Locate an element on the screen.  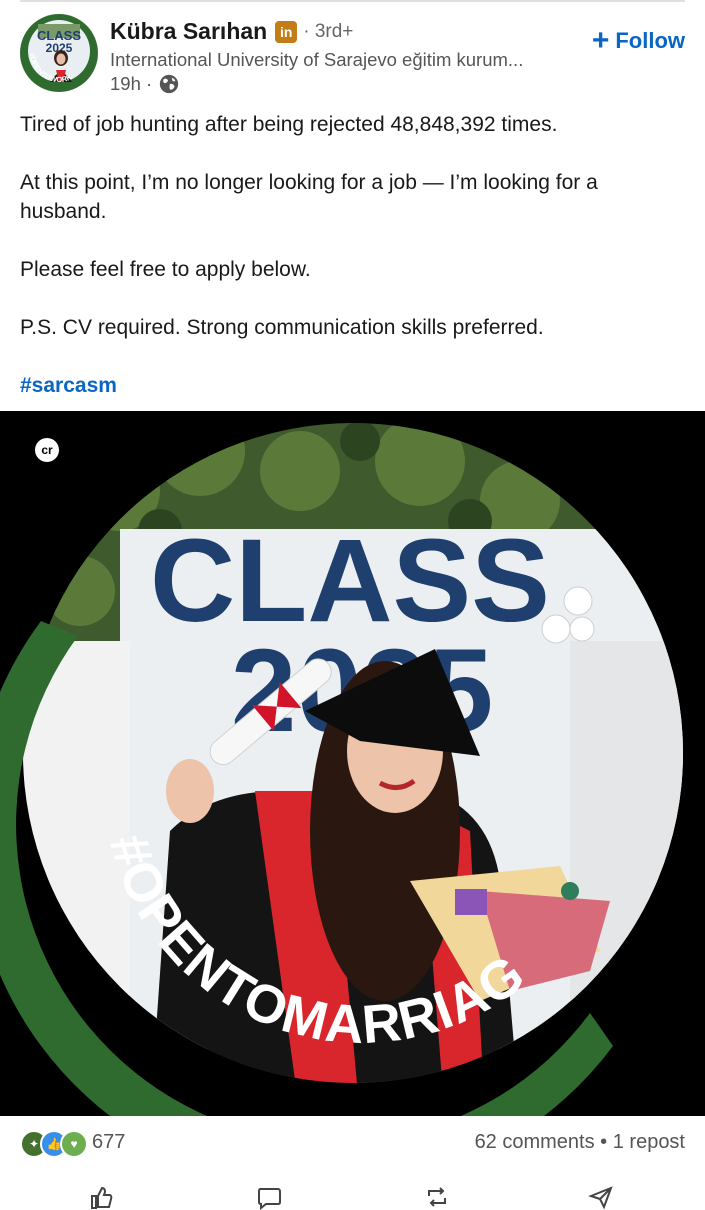
follow-button: + Follow is located at coordinates (638, 41).